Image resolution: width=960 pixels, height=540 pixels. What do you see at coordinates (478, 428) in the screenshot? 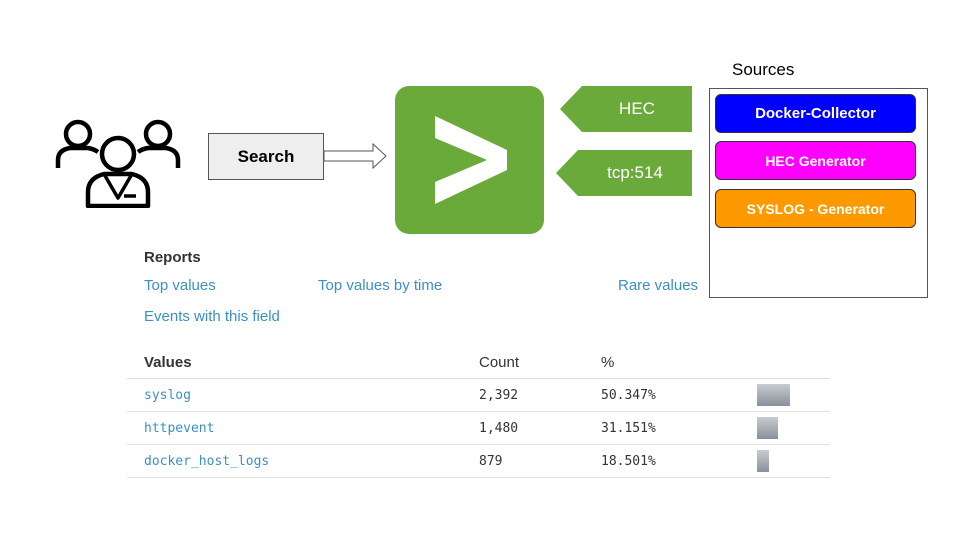
I see `table-row: httpevent 1,480 31.151%` at bounding box center [478, 428].